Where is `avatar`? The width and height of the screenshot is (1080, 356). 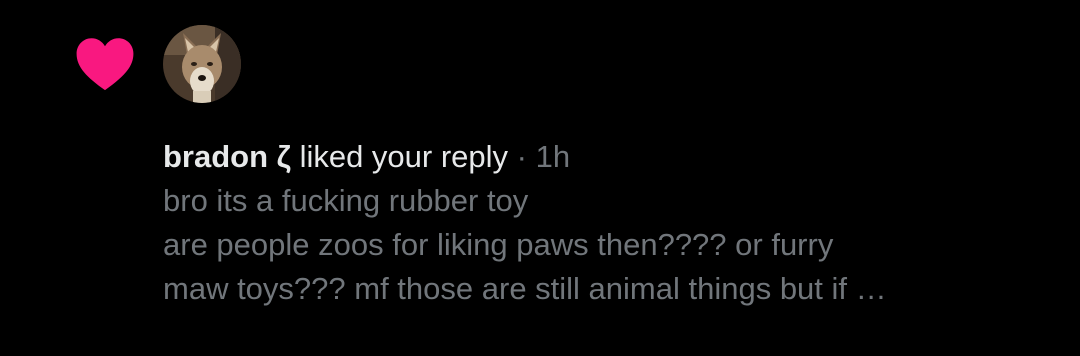 avatar is located at coordinates (202, 64).